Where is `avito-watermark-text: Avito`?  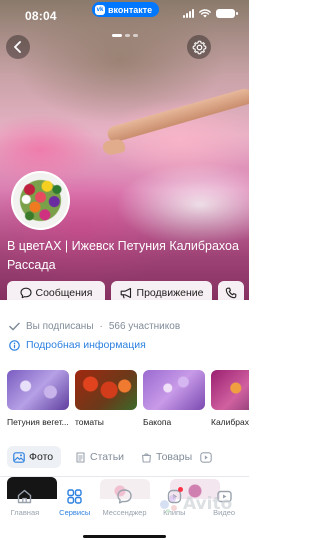
avito-watermark-text: Avito is located at coordinates (208, 504).